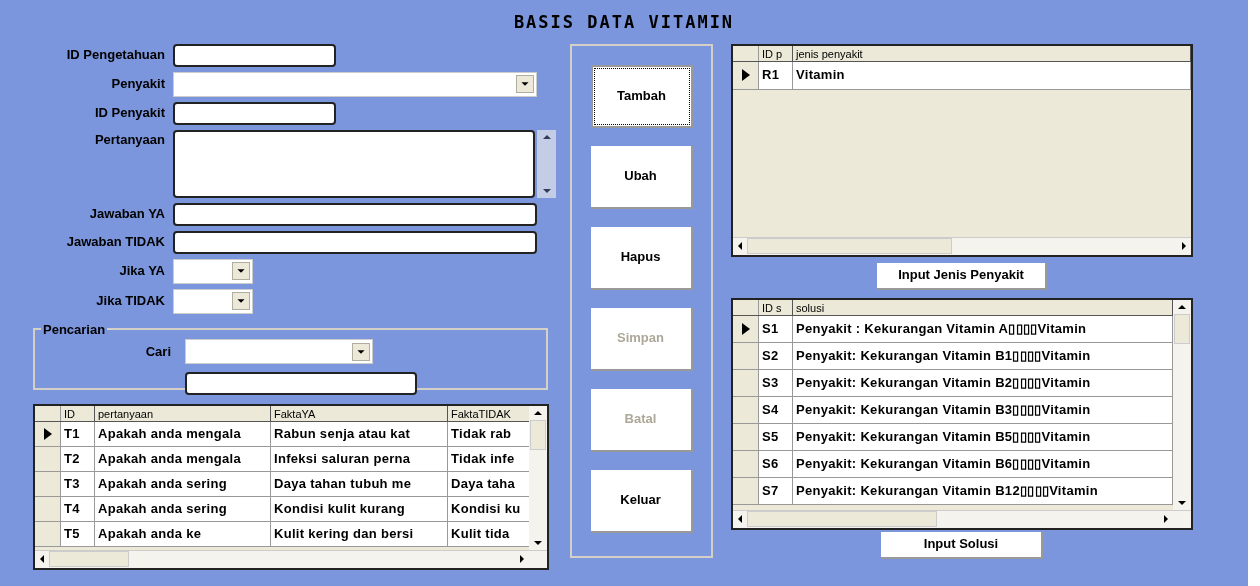  What do you see at coordinates (776, 355) in the screenshot?
I see `table-cell: S2` at bounding box center [776, 355].